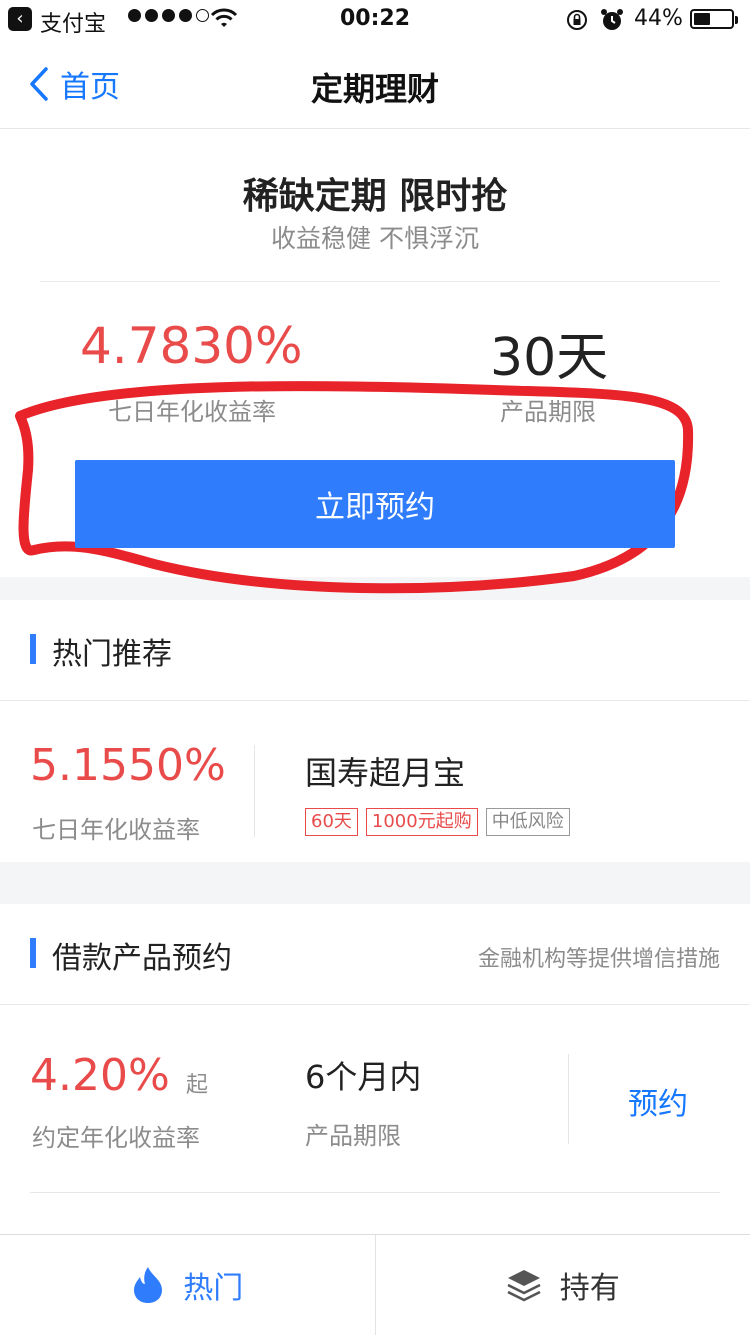 Image resolution: width=750 pixels, height=1335 pixels. What do you see at coordinates (528, 822) in the screenshot?
I see `tag-risk: 中低风险` at bounding box center [528, 822].